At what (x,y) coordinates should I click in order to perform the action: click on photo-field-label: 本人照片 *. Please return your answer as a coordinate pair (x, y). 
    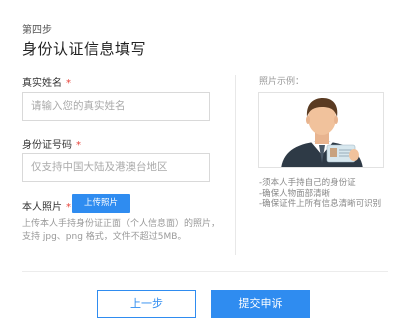
    Looking at the image, I should click on (46, 205).